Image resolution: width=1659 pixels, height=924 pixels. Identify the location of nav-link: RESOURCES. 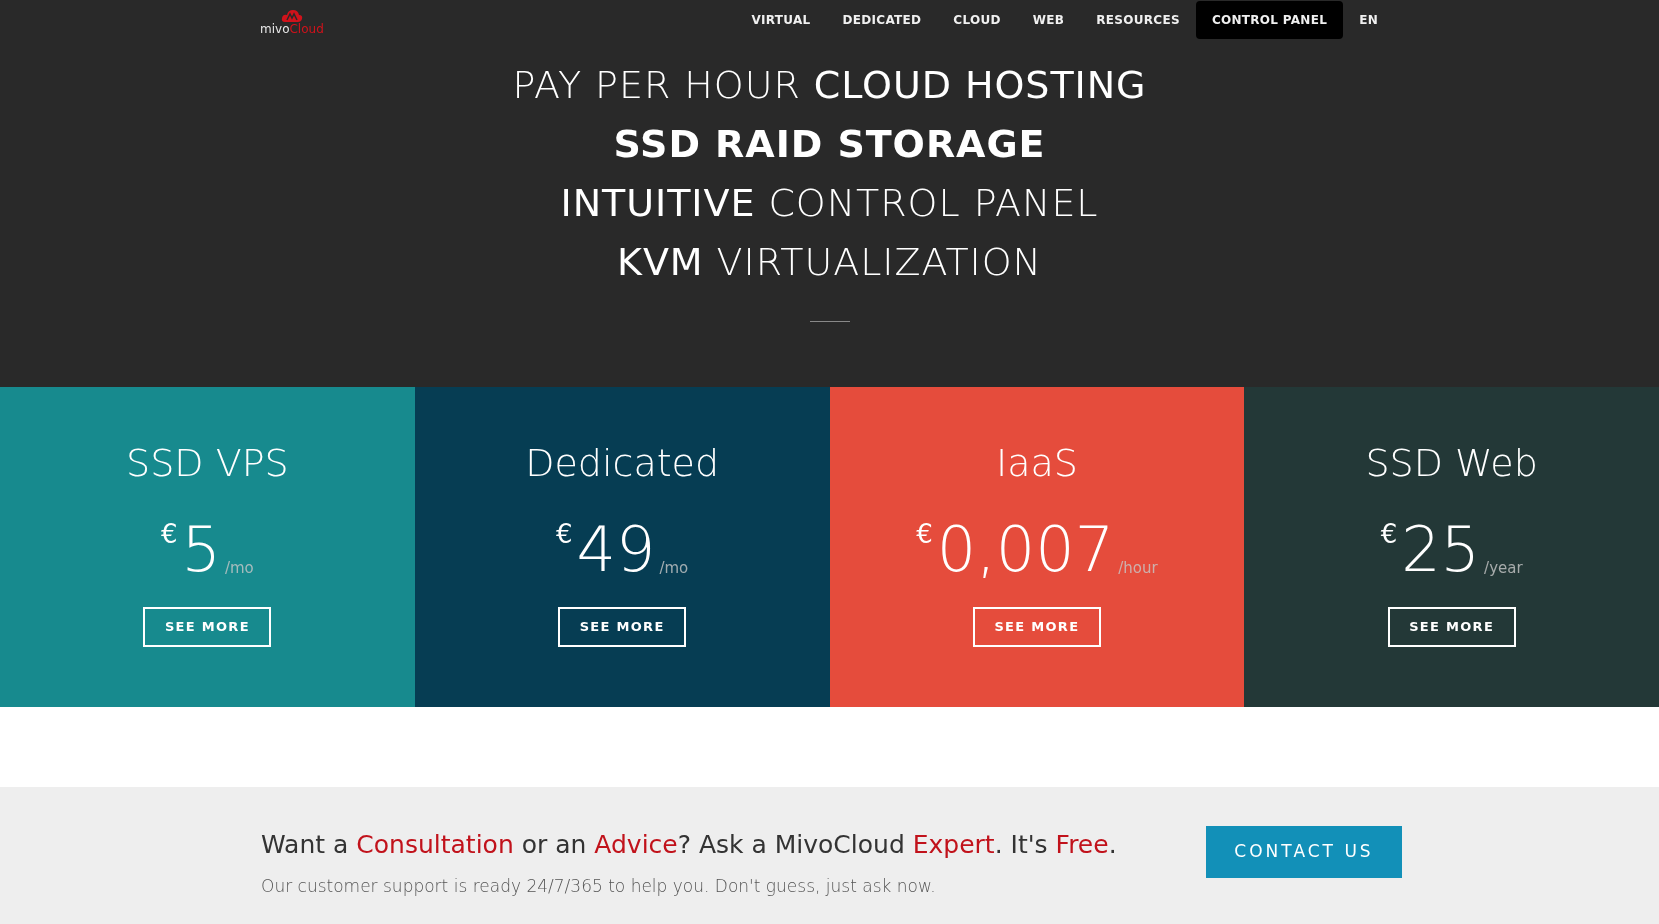
(1138, 20).